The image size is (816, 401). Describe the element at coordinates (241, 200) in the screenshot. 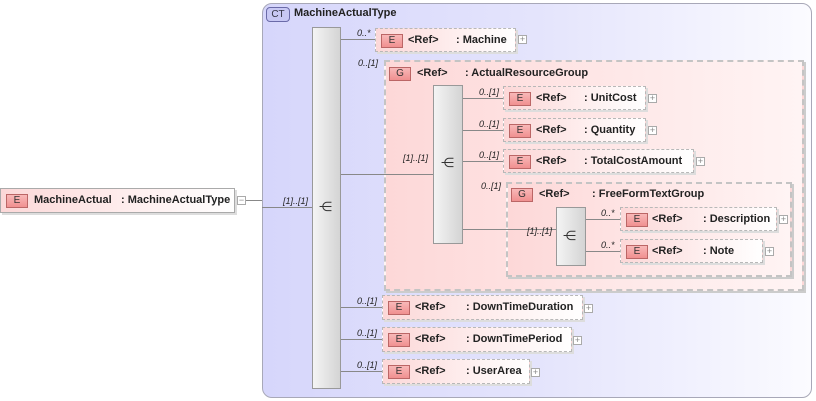

I see `collapse-toggle: −` at that location.